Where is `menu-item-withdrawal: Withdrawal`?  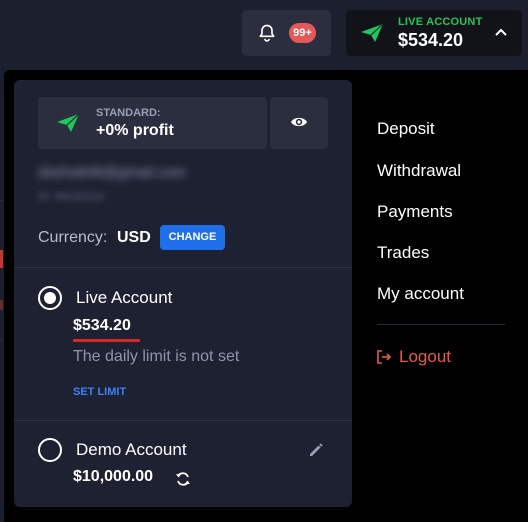 menu-item-withdrawal: Withdrawal is located at coordinates (419, 171).